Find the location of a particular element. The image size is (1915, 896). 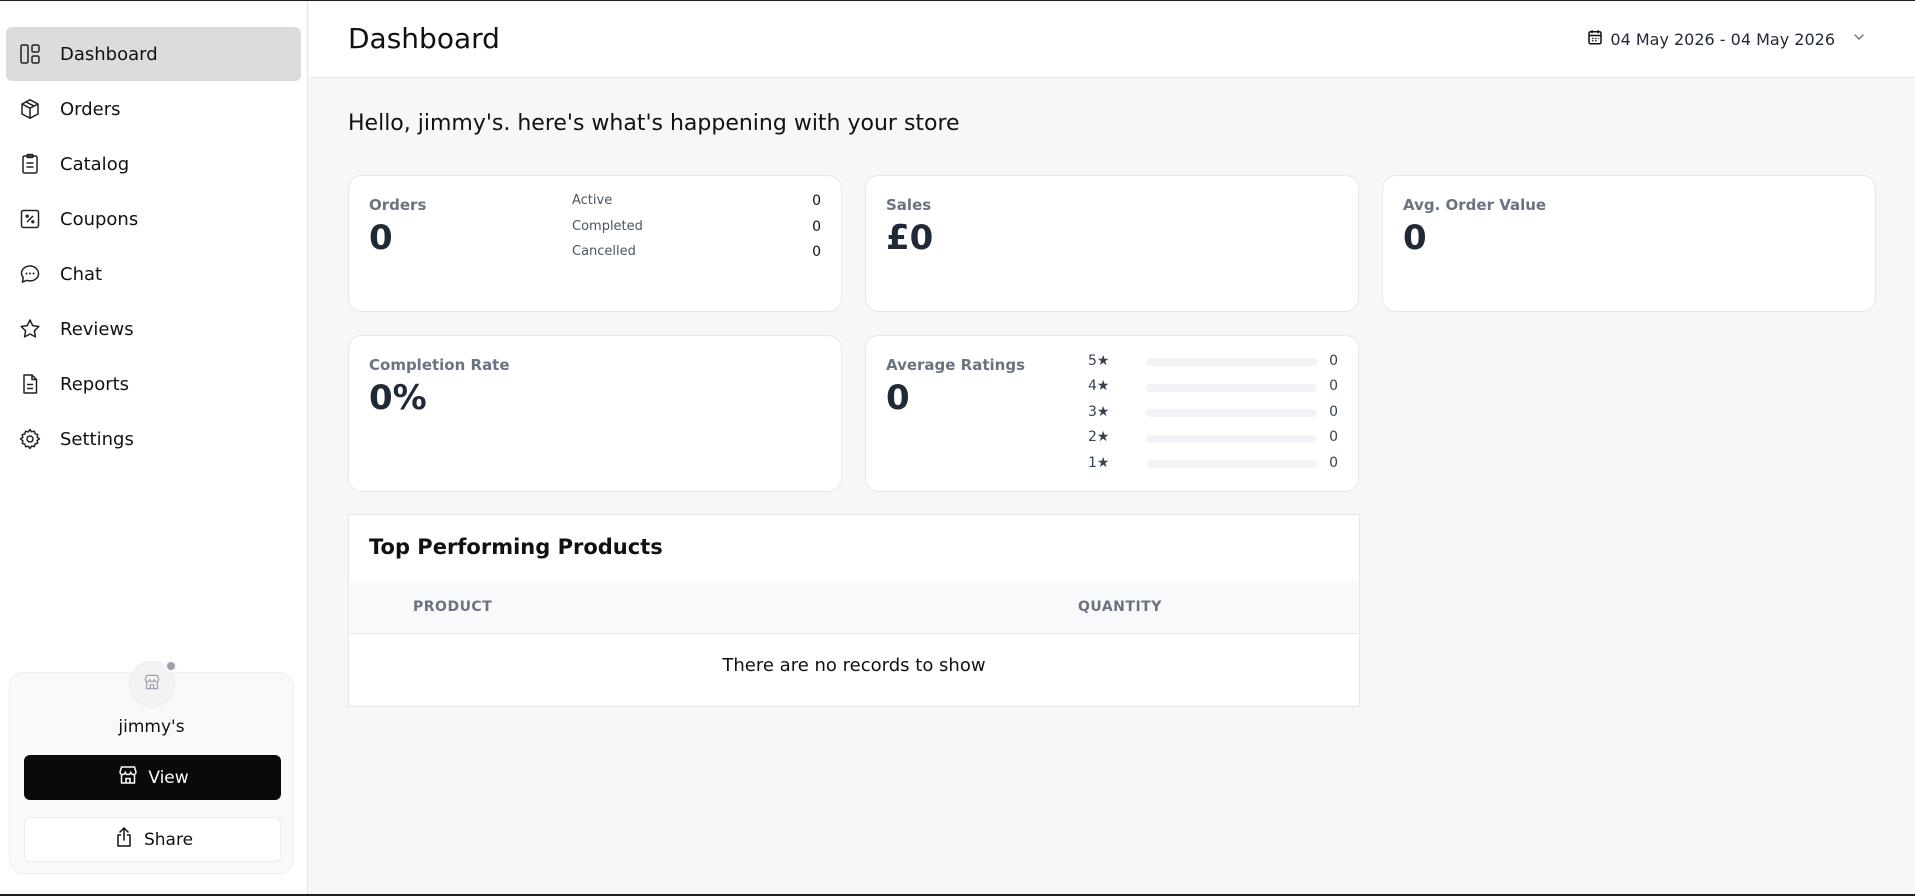

orders-completed-value: 0 is located at coordinates (816, 227).